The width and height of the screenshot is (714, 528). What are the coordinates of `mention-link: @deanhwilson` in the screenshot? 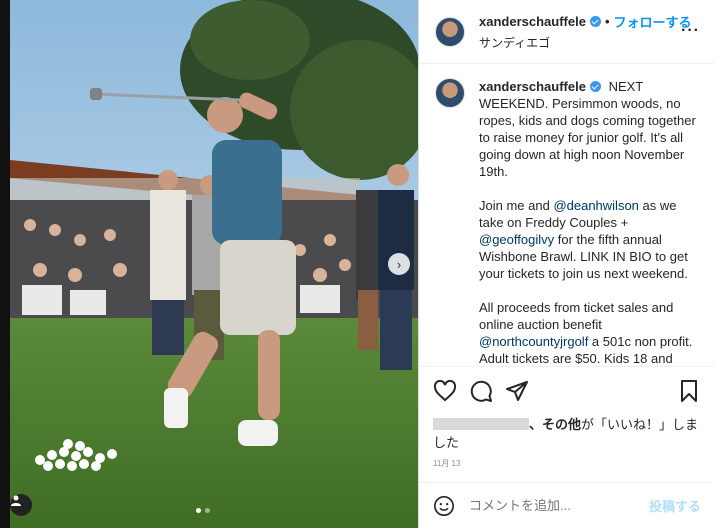 It's located at (595, 205).